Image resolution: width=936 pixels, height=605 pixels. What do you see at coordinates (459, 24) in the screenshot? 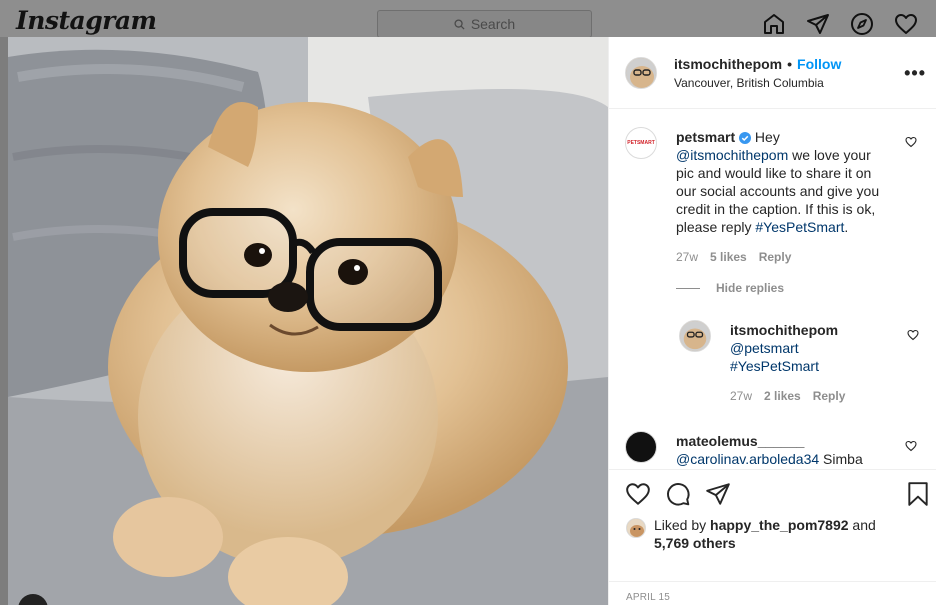
I see `search-icon` at bounding box center [459, 24].